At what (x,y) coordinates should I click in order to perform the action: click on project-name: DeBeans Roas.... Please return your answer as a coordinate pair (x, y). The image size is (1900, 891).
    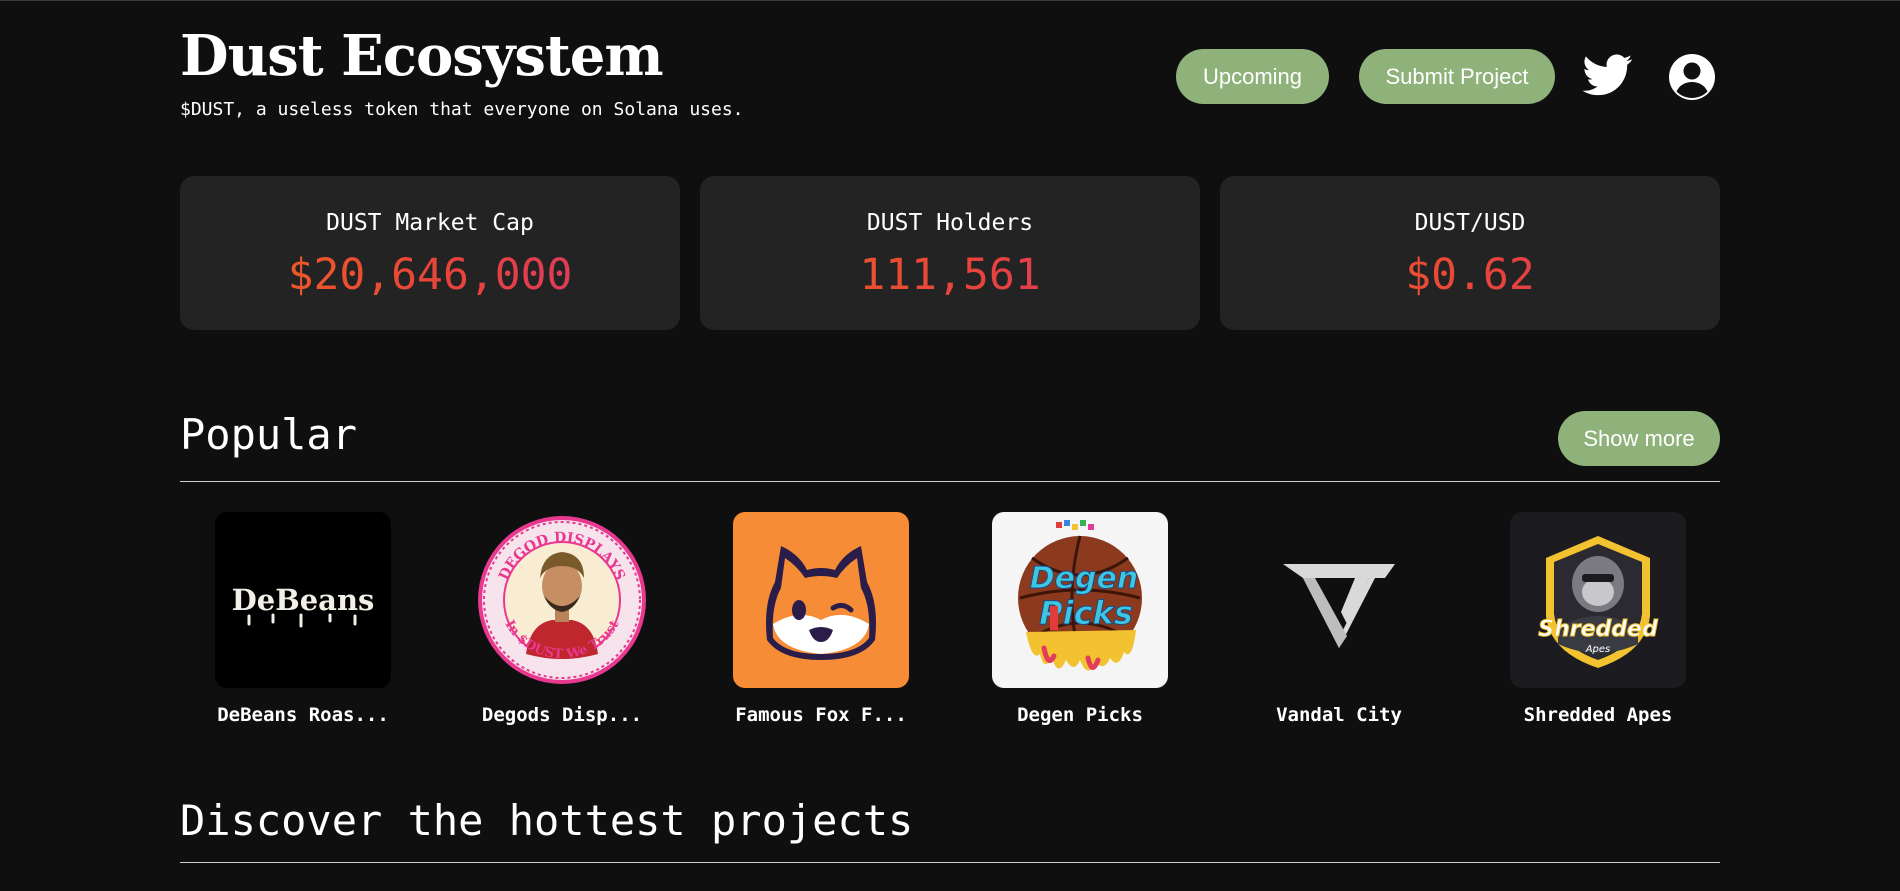
    Looking at the image, I should click on (303, 715).